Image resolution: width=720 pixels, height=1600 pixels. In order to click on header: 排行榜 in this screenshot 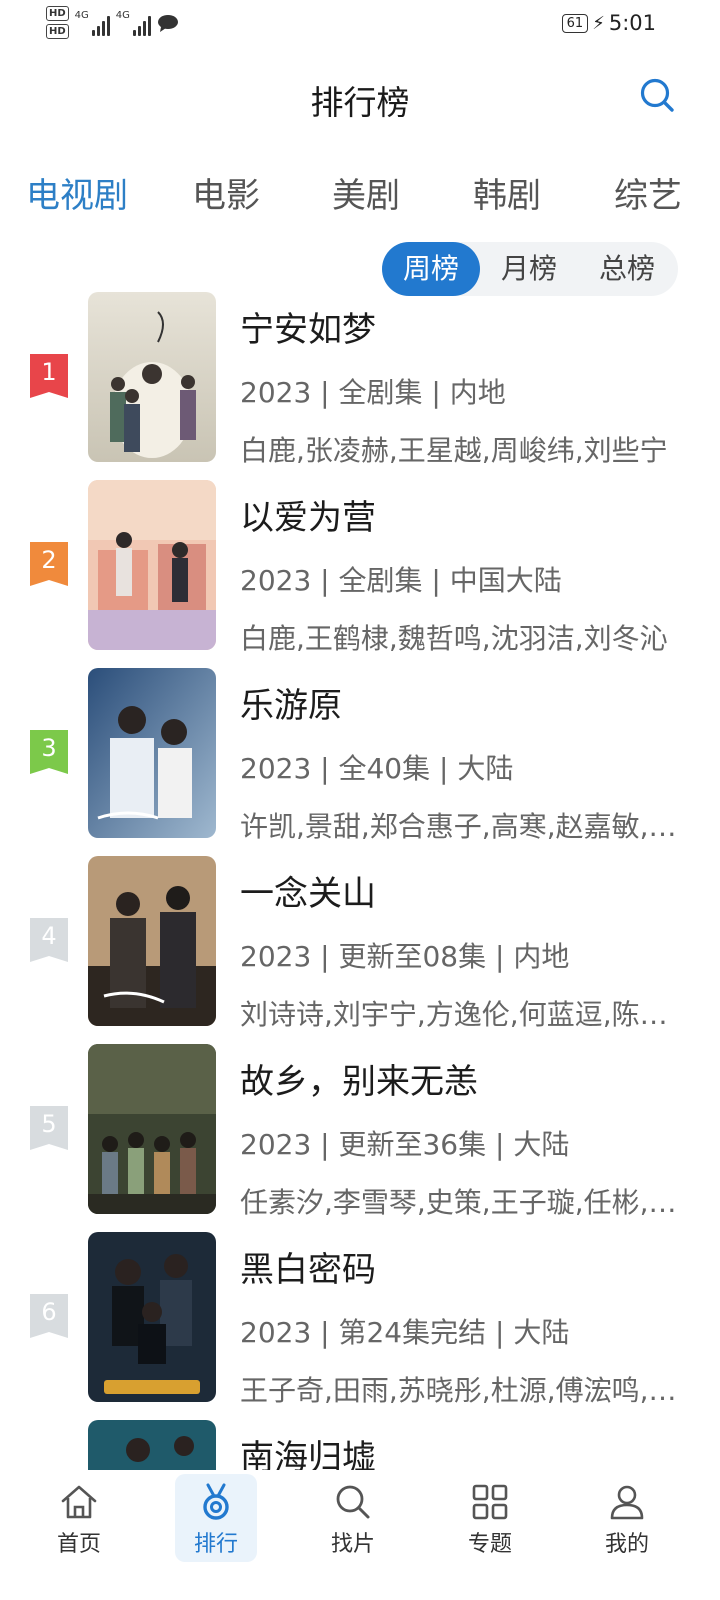, I will do `click(360, 100)`.